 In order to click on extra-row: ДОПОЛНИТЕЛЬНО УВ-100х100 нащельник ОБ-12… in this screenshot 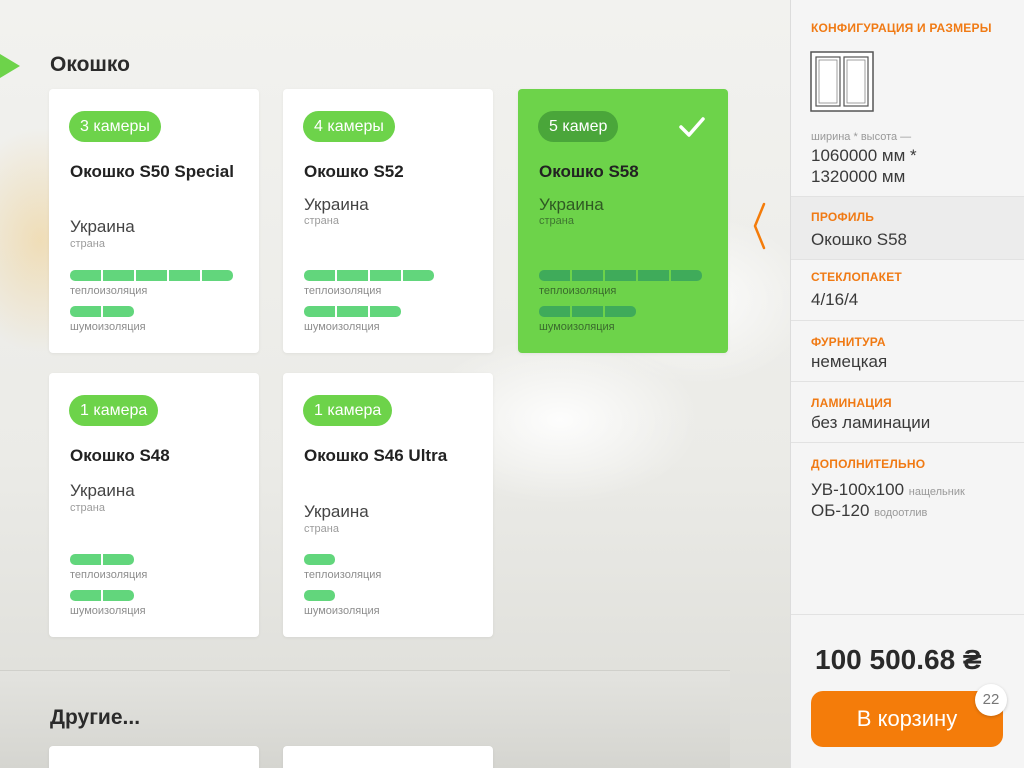, I will do `click(907, 488)`.